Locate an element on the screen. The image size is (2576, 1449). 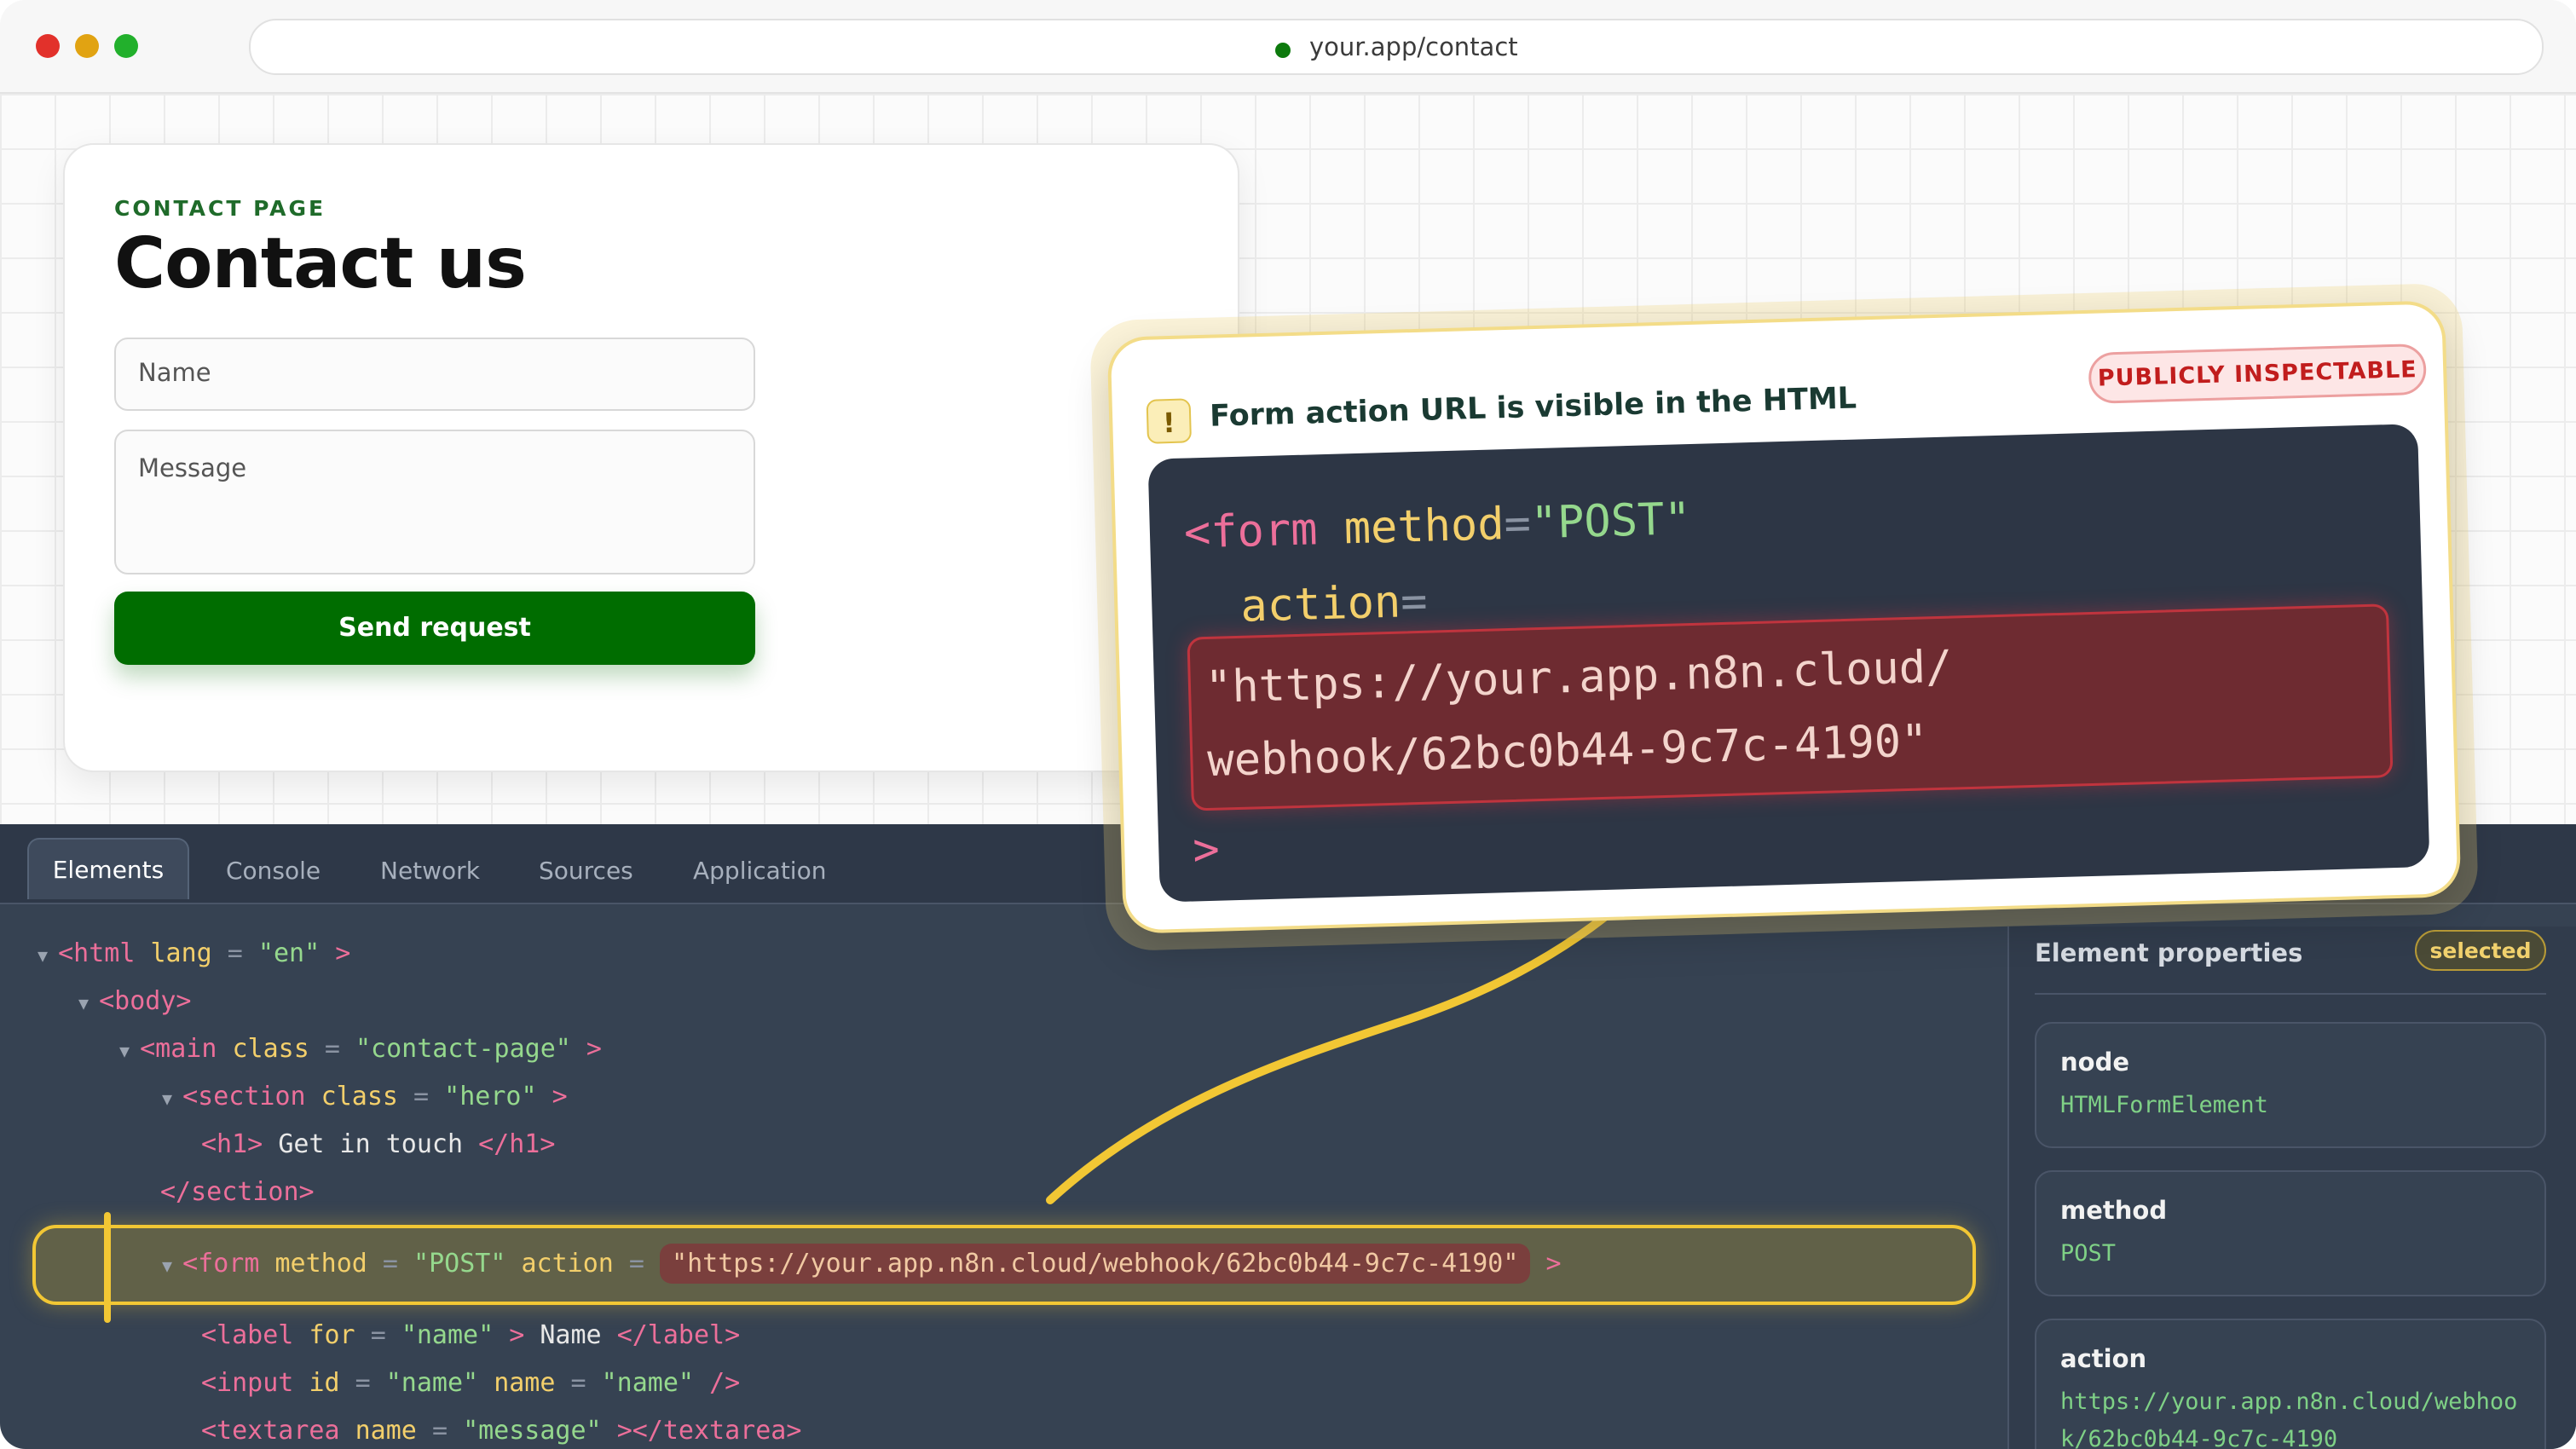
address-bar: your.app/contact is located at coordinates (1396, 47).